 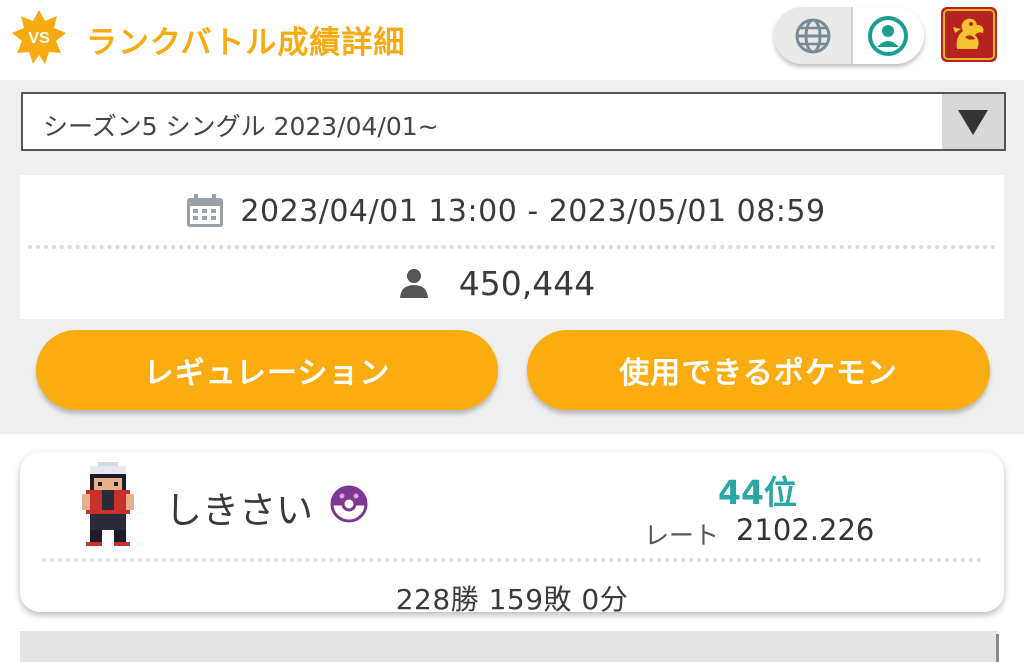 I want to click on season-select-value: シーズン5 シングル 2023/04/01~, so click(x=241, y=126).